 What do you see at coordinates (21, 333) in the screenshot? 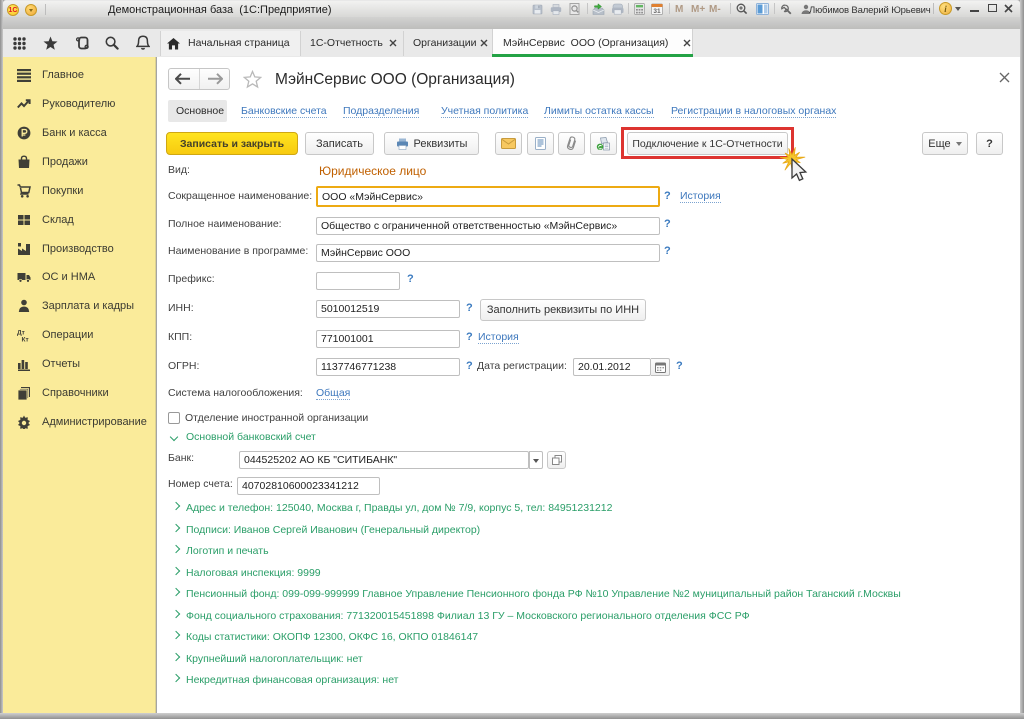
I see `svg-text: Дт` at bounding box center [21, 333].